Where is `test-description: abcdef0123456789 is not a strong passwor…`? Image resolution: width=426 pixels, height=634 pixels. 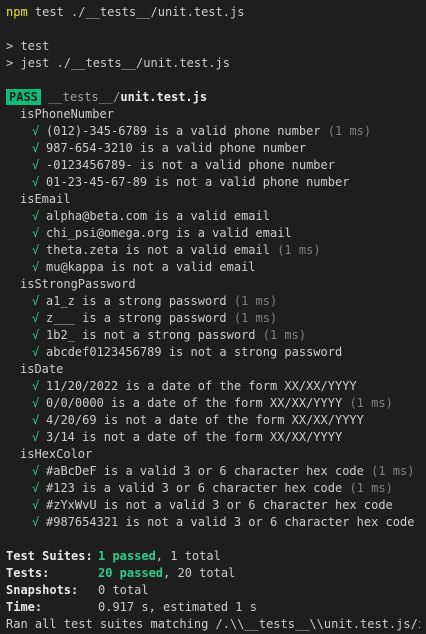
test-description: abcdef0123456789 is not a strong passwor… is located at coordinates (194, 352).